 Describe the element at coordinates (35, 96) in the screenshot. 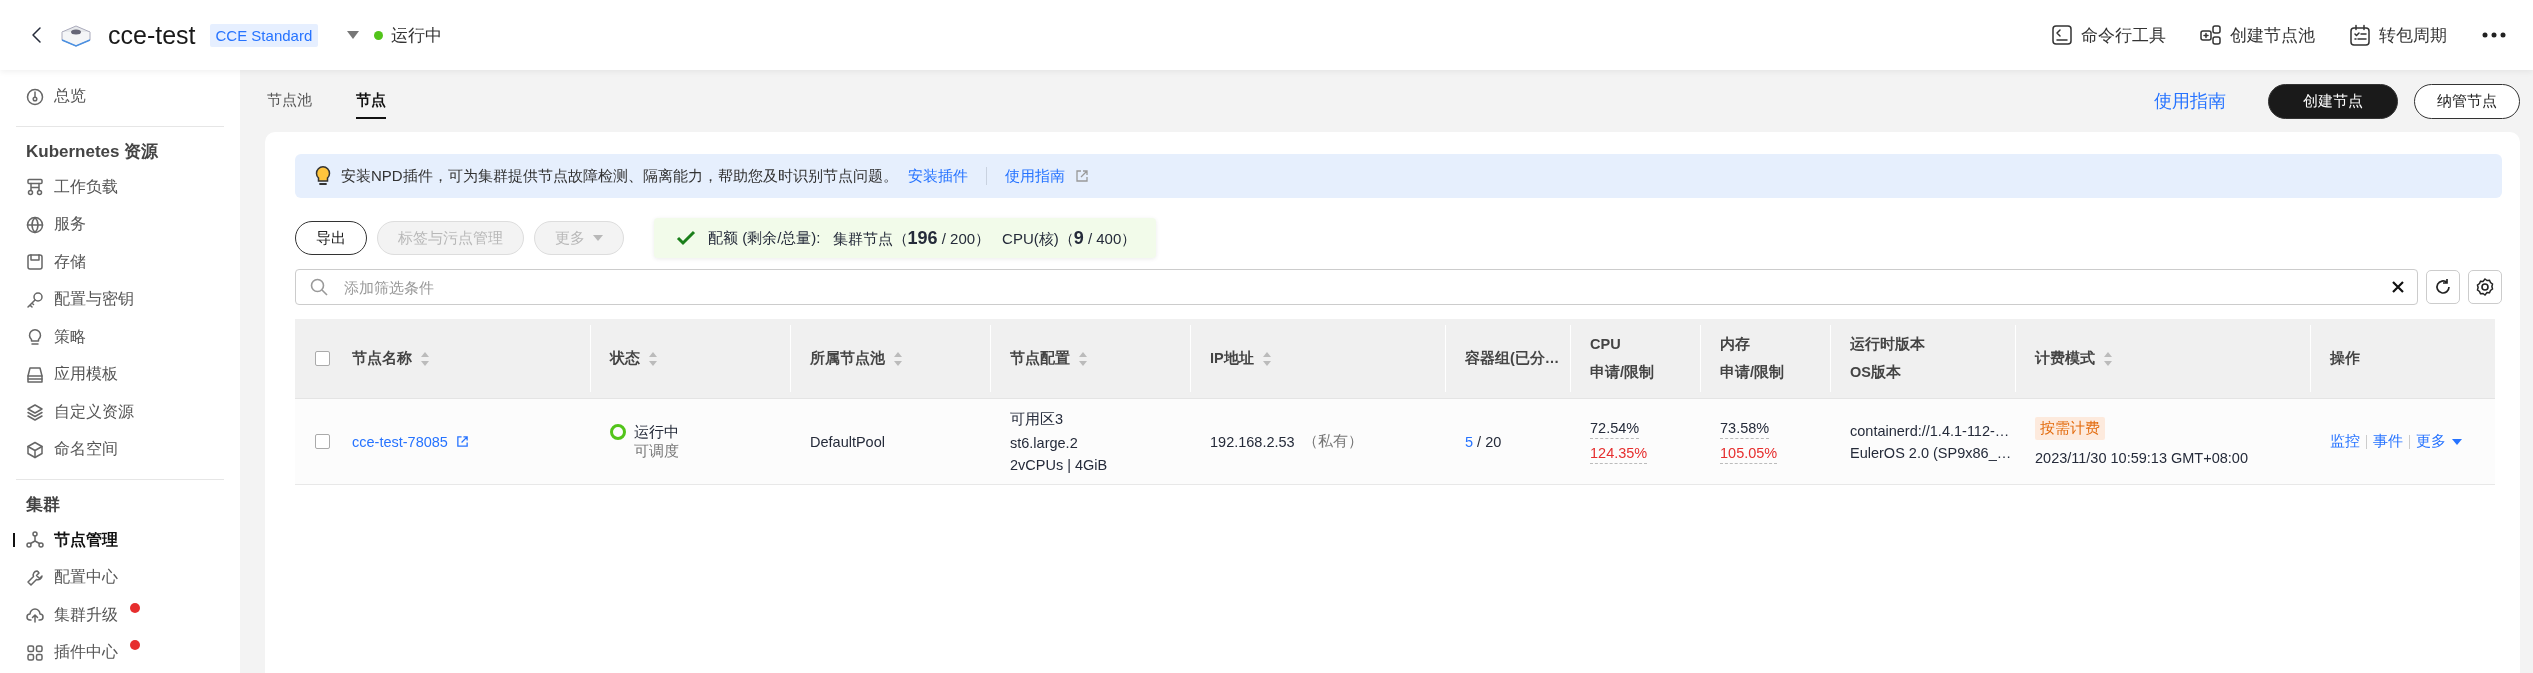

I see `gauge-icon` at that location.